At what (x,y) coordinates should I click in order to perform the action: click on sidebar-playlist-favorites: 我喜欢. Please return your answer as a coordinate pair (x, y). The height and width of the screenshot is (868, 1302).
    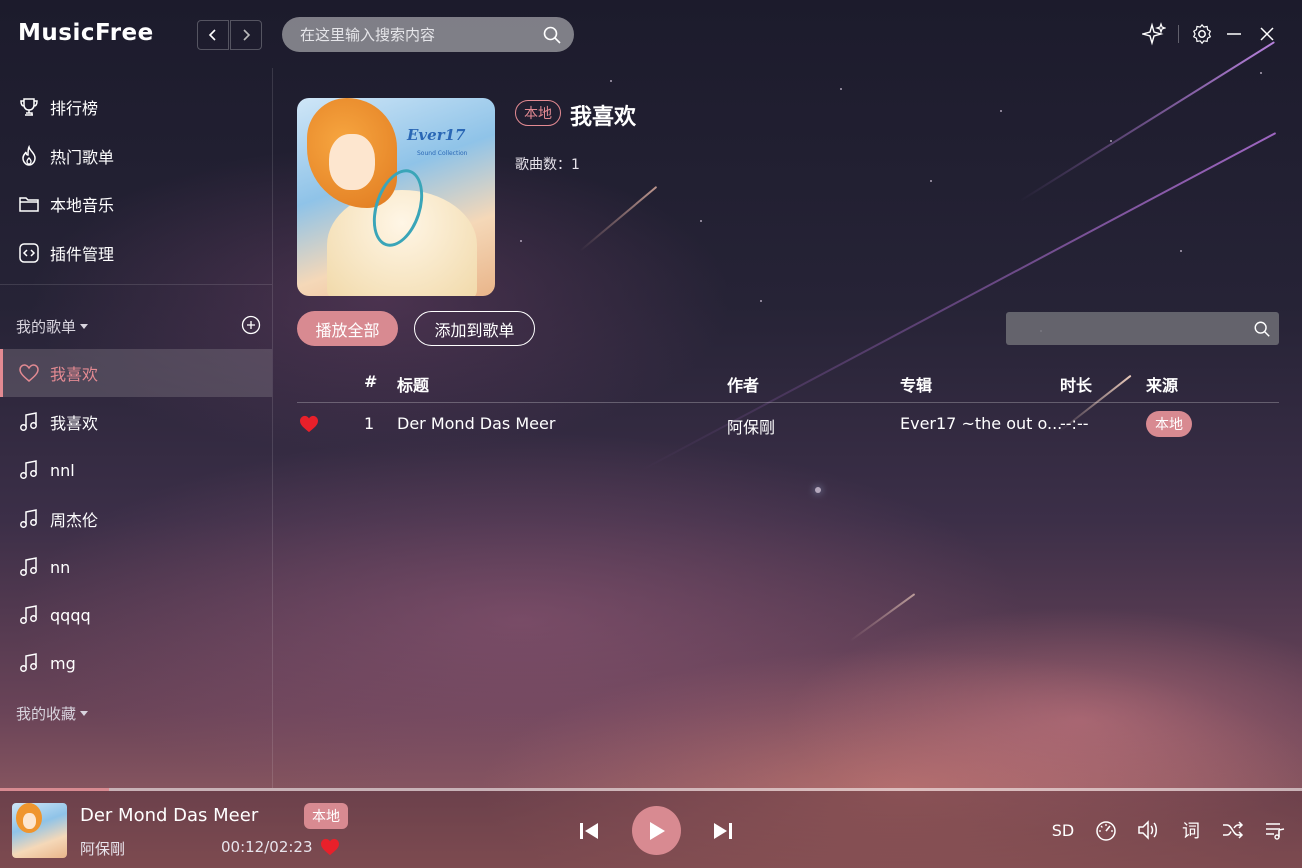
    Looking at the image, I should click on (136, 373).